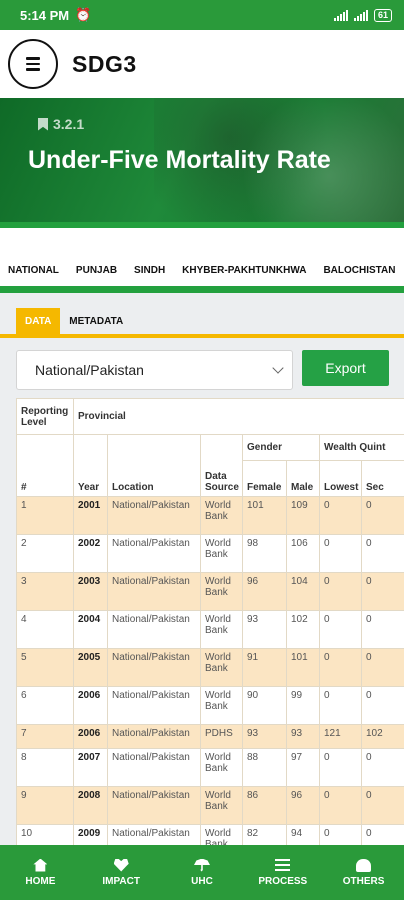 Image resolution: width=404 pixels, height=900 pixels. I want to click on indicator-title: Under-Five Mortality Rate, so click(179, 160).